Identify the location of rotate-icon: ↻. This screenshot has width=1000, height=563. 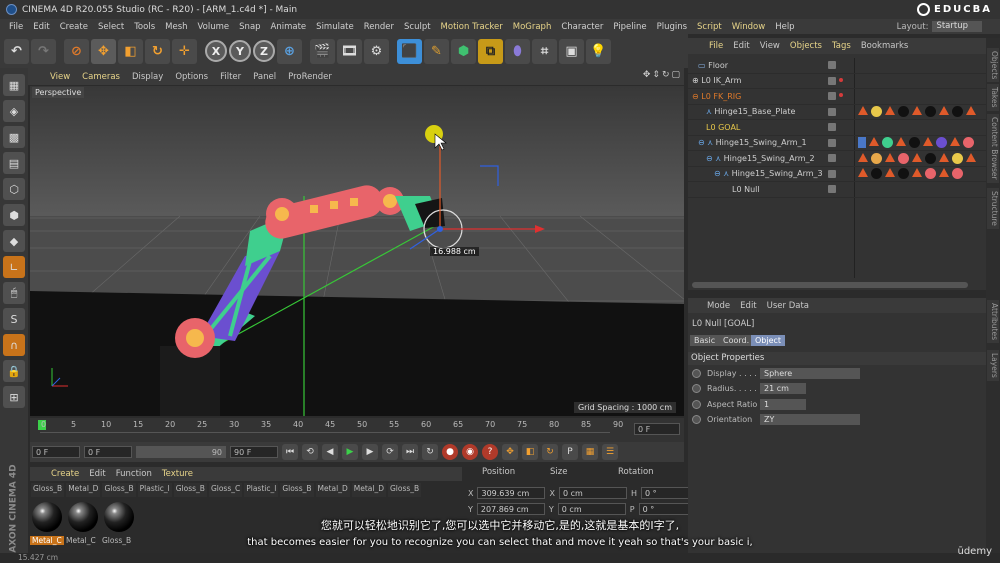
(157, 51).